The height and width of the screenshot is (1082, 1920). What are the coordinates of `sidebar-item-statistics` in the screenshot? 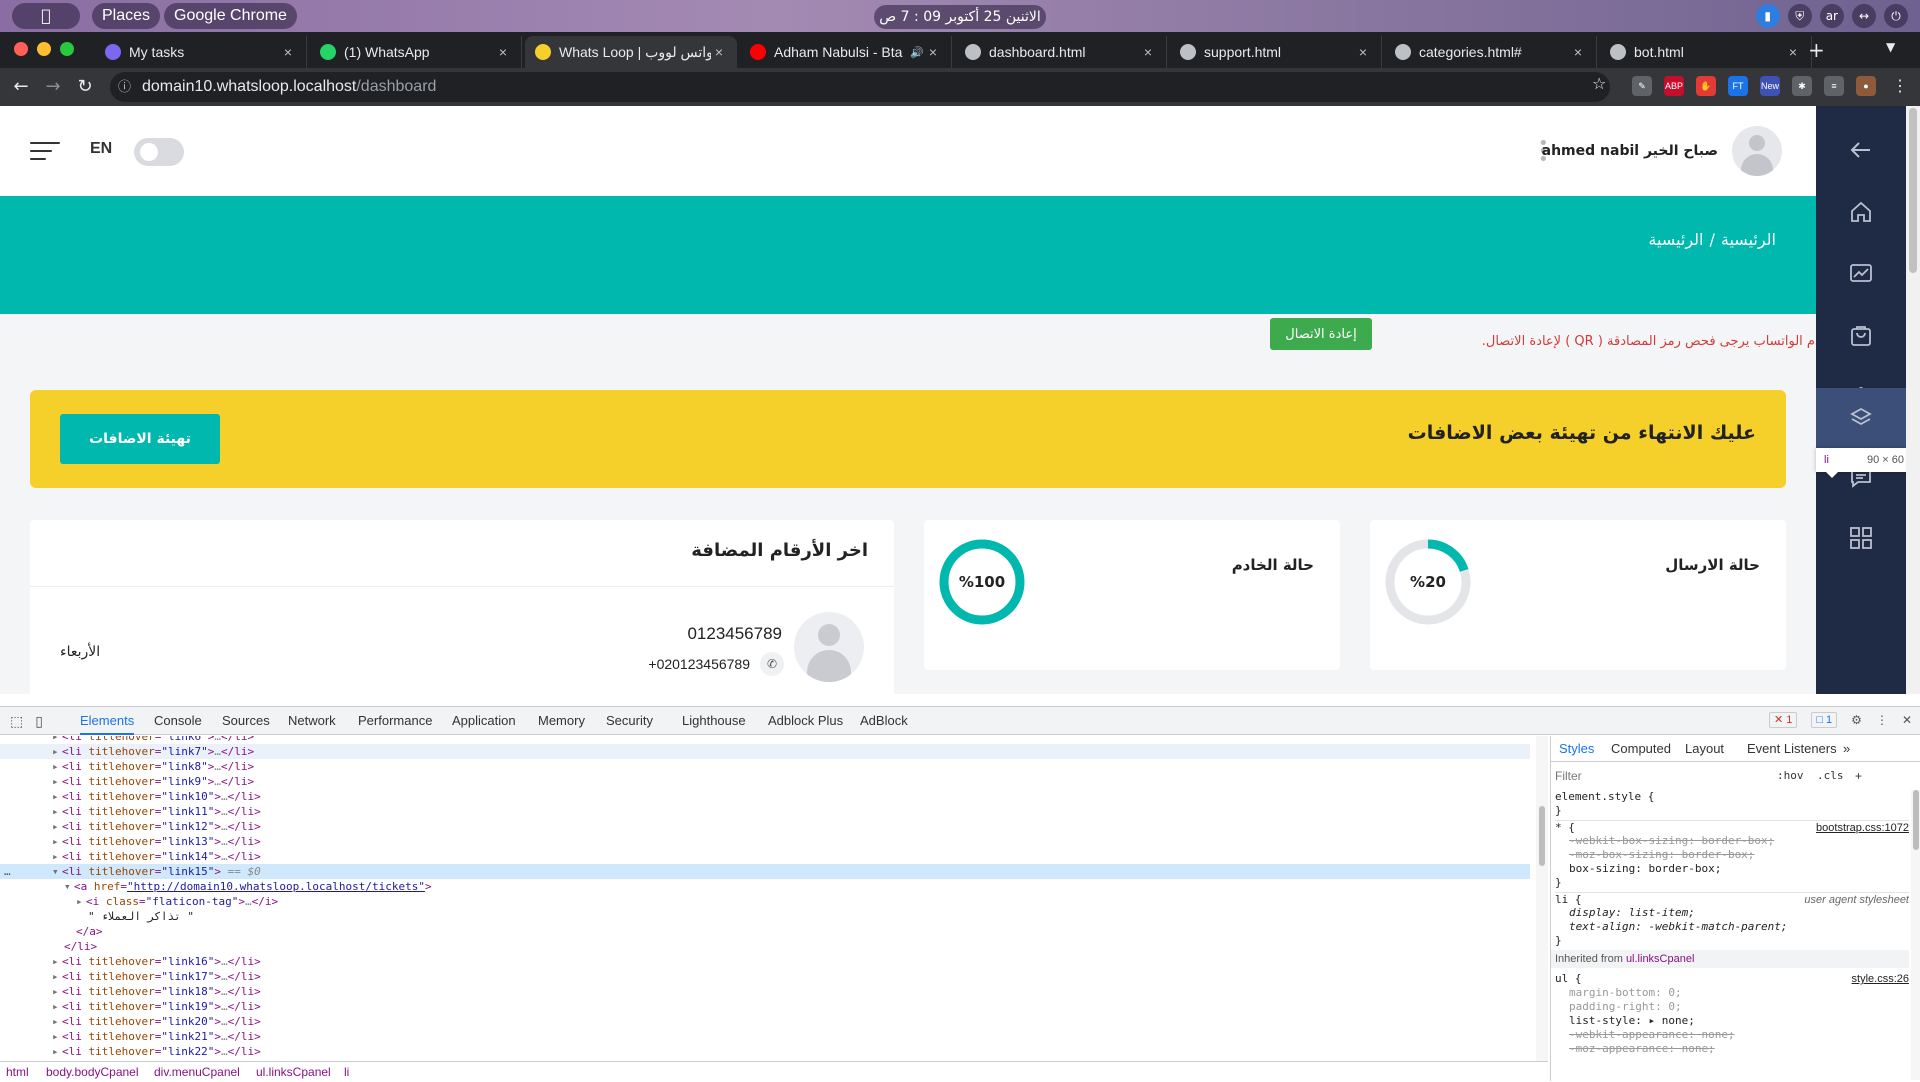 It's located at (1861, 274).